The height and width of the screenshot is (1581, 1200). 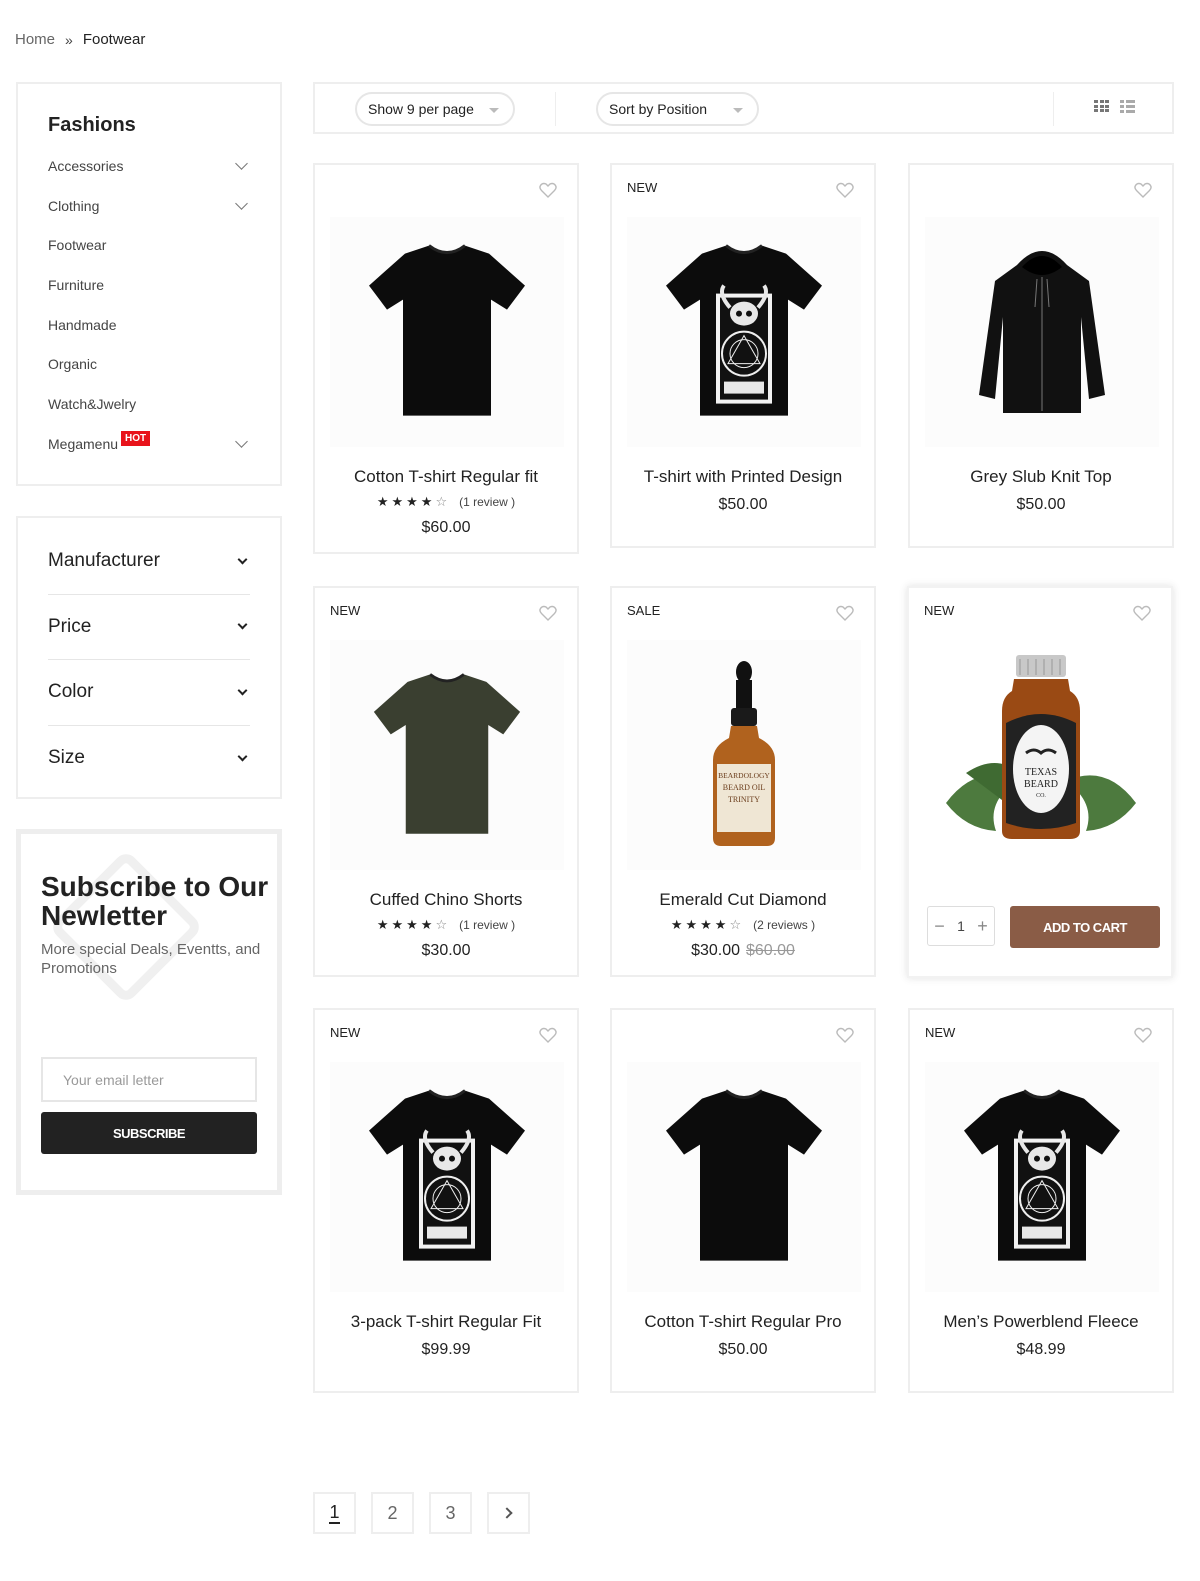 I want to click on product-rating: ★★★★☆ (2 reviews ), so click(x=743, y=925).